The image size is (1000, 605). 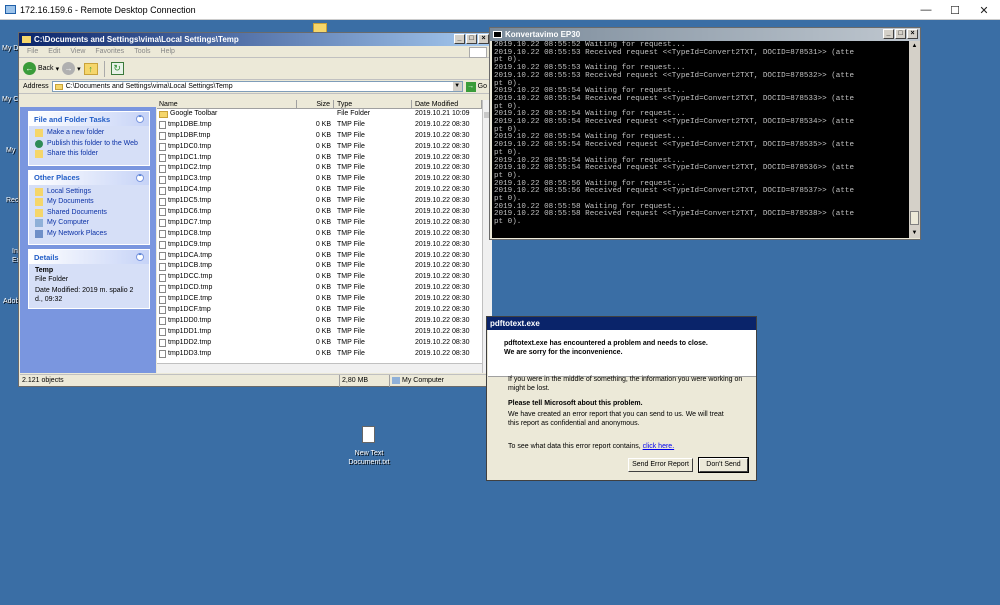 What do you see at coordinates (10, 150) in the screenshot?
I see `desktop-icon-label: My` at bounding box center [10, 150].